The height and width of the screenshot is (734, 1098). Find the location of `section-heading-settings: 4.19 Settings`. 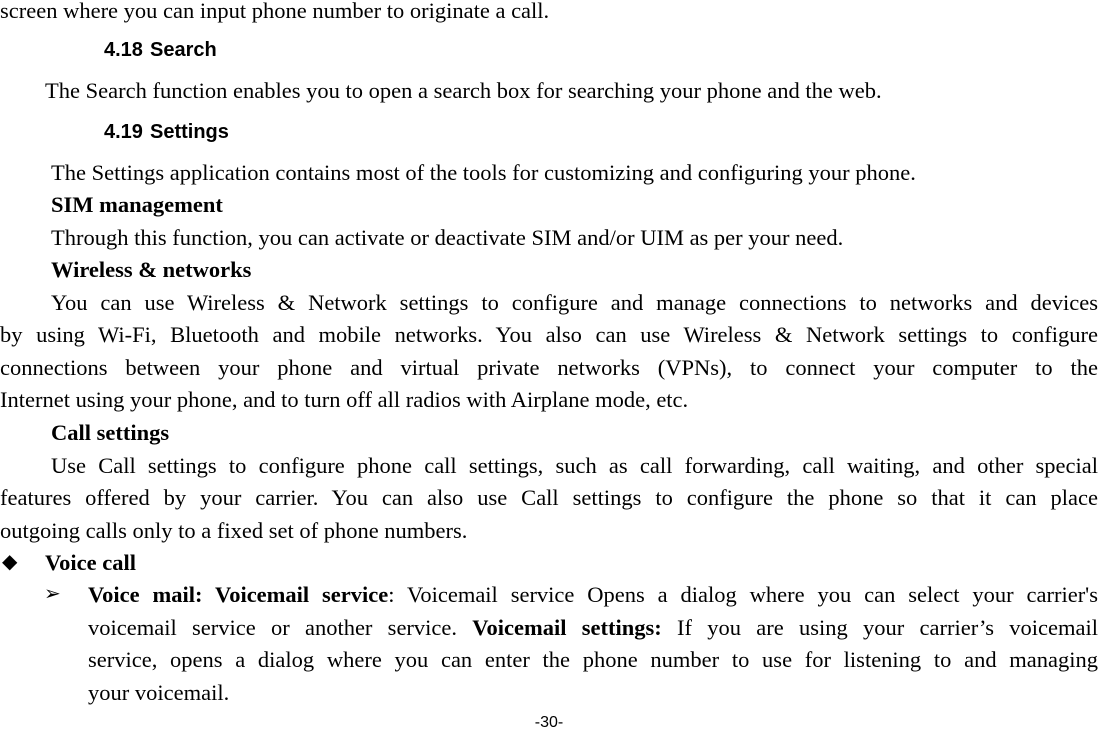

section-heading-settings: 4.19 Settings is located at coordinates (166, 132).